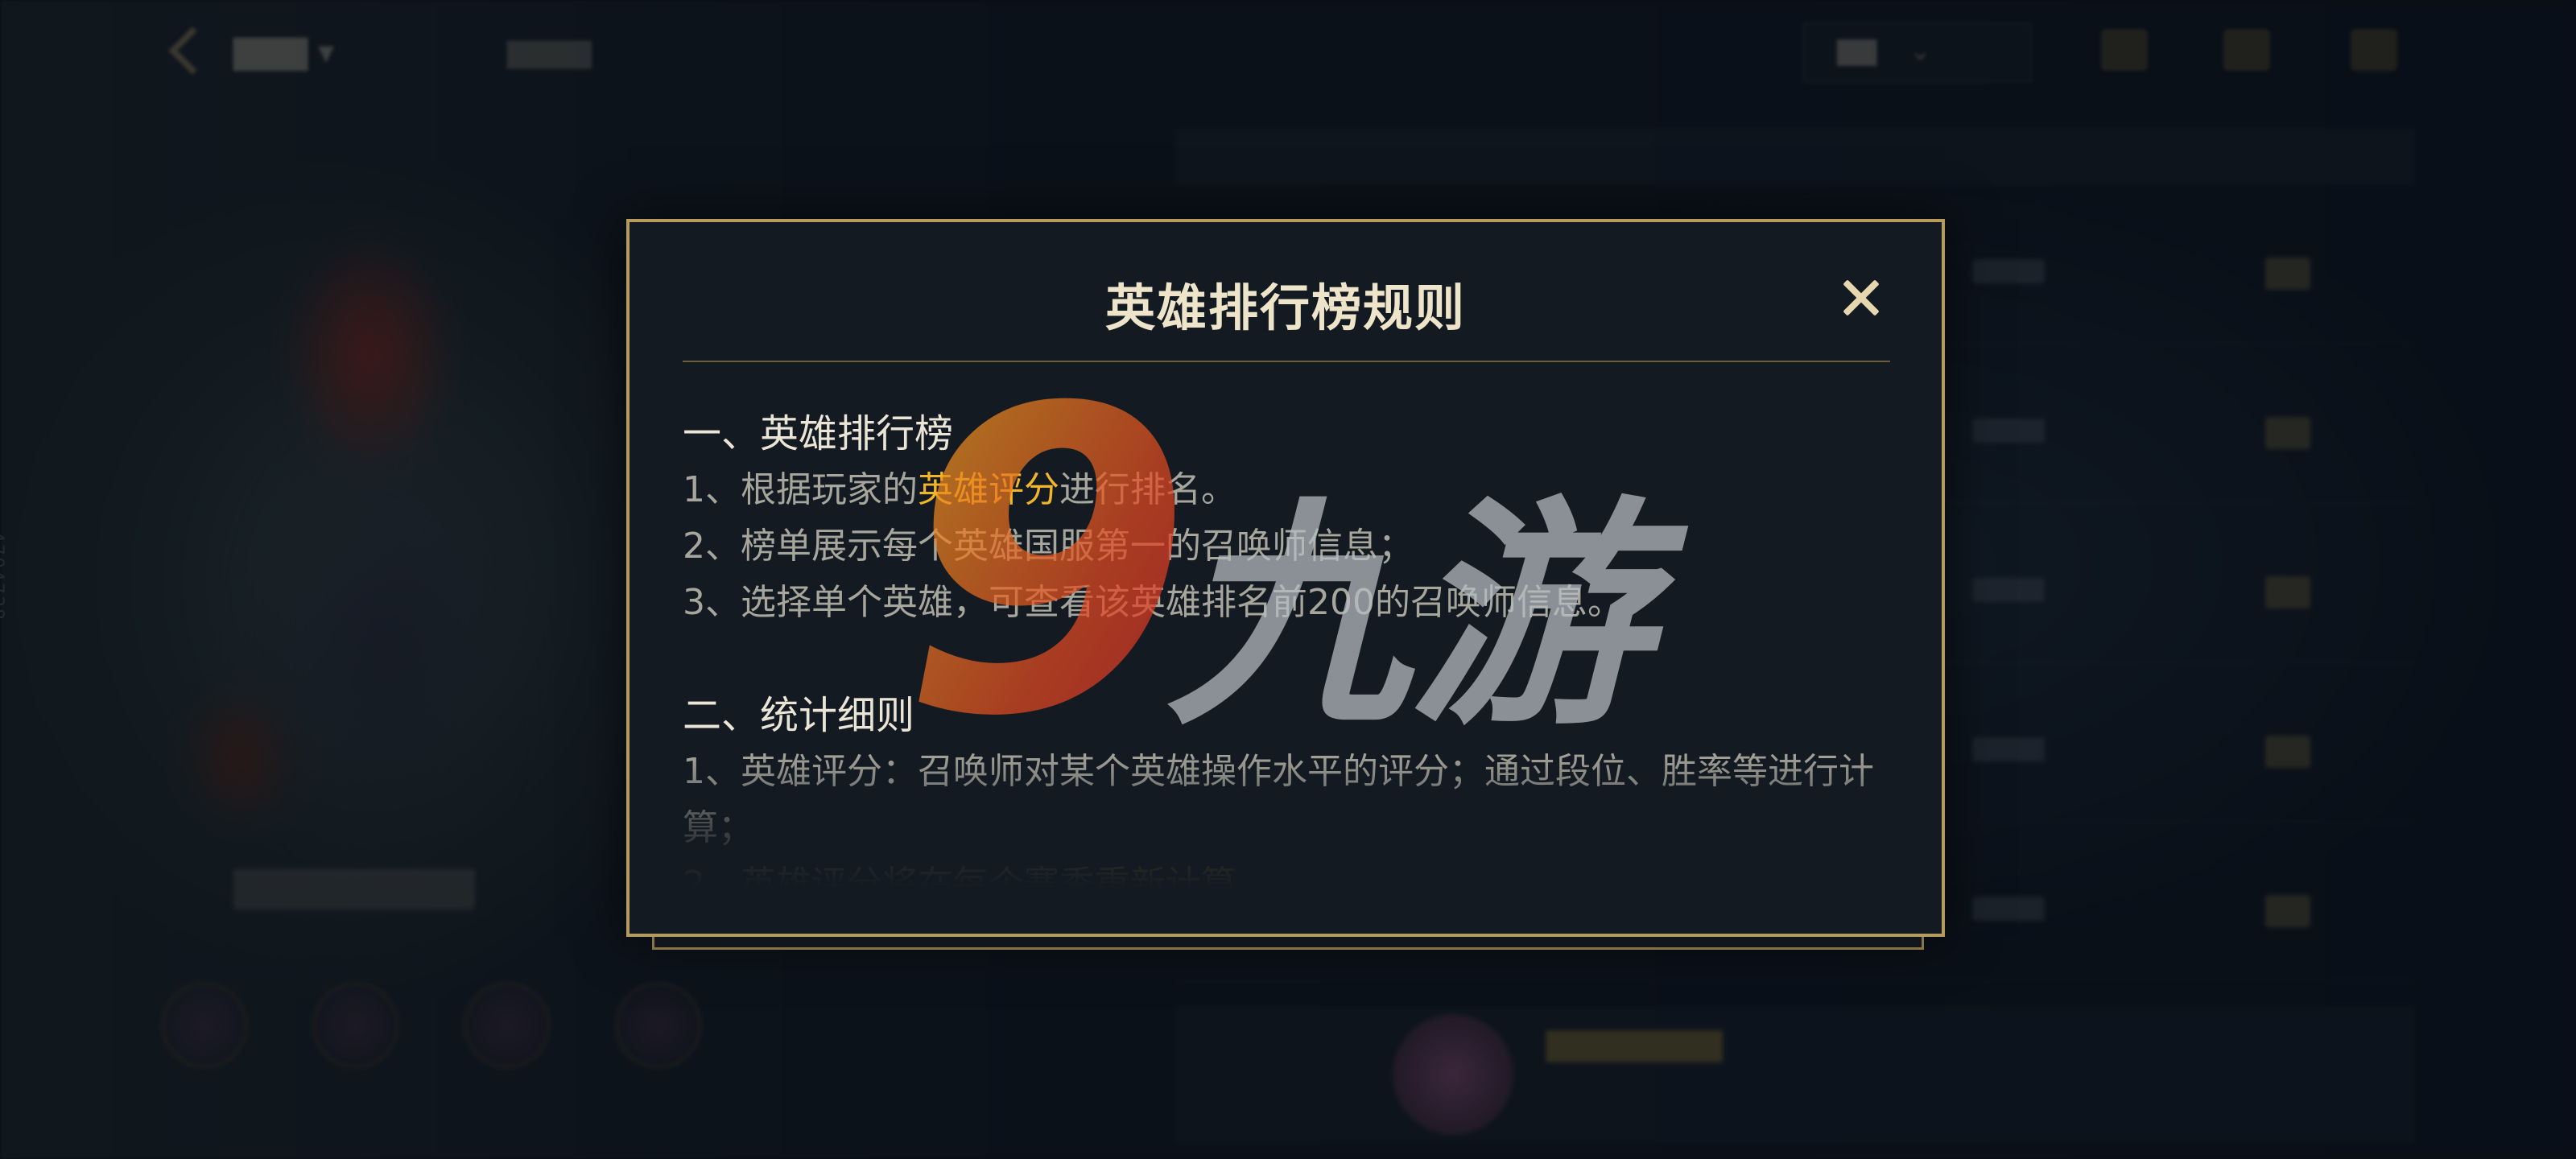  What do you see at coordinates (1288, 943) in the screenshot?
I see `dialog-bottom-frame` at bounding box center [1288, 943].